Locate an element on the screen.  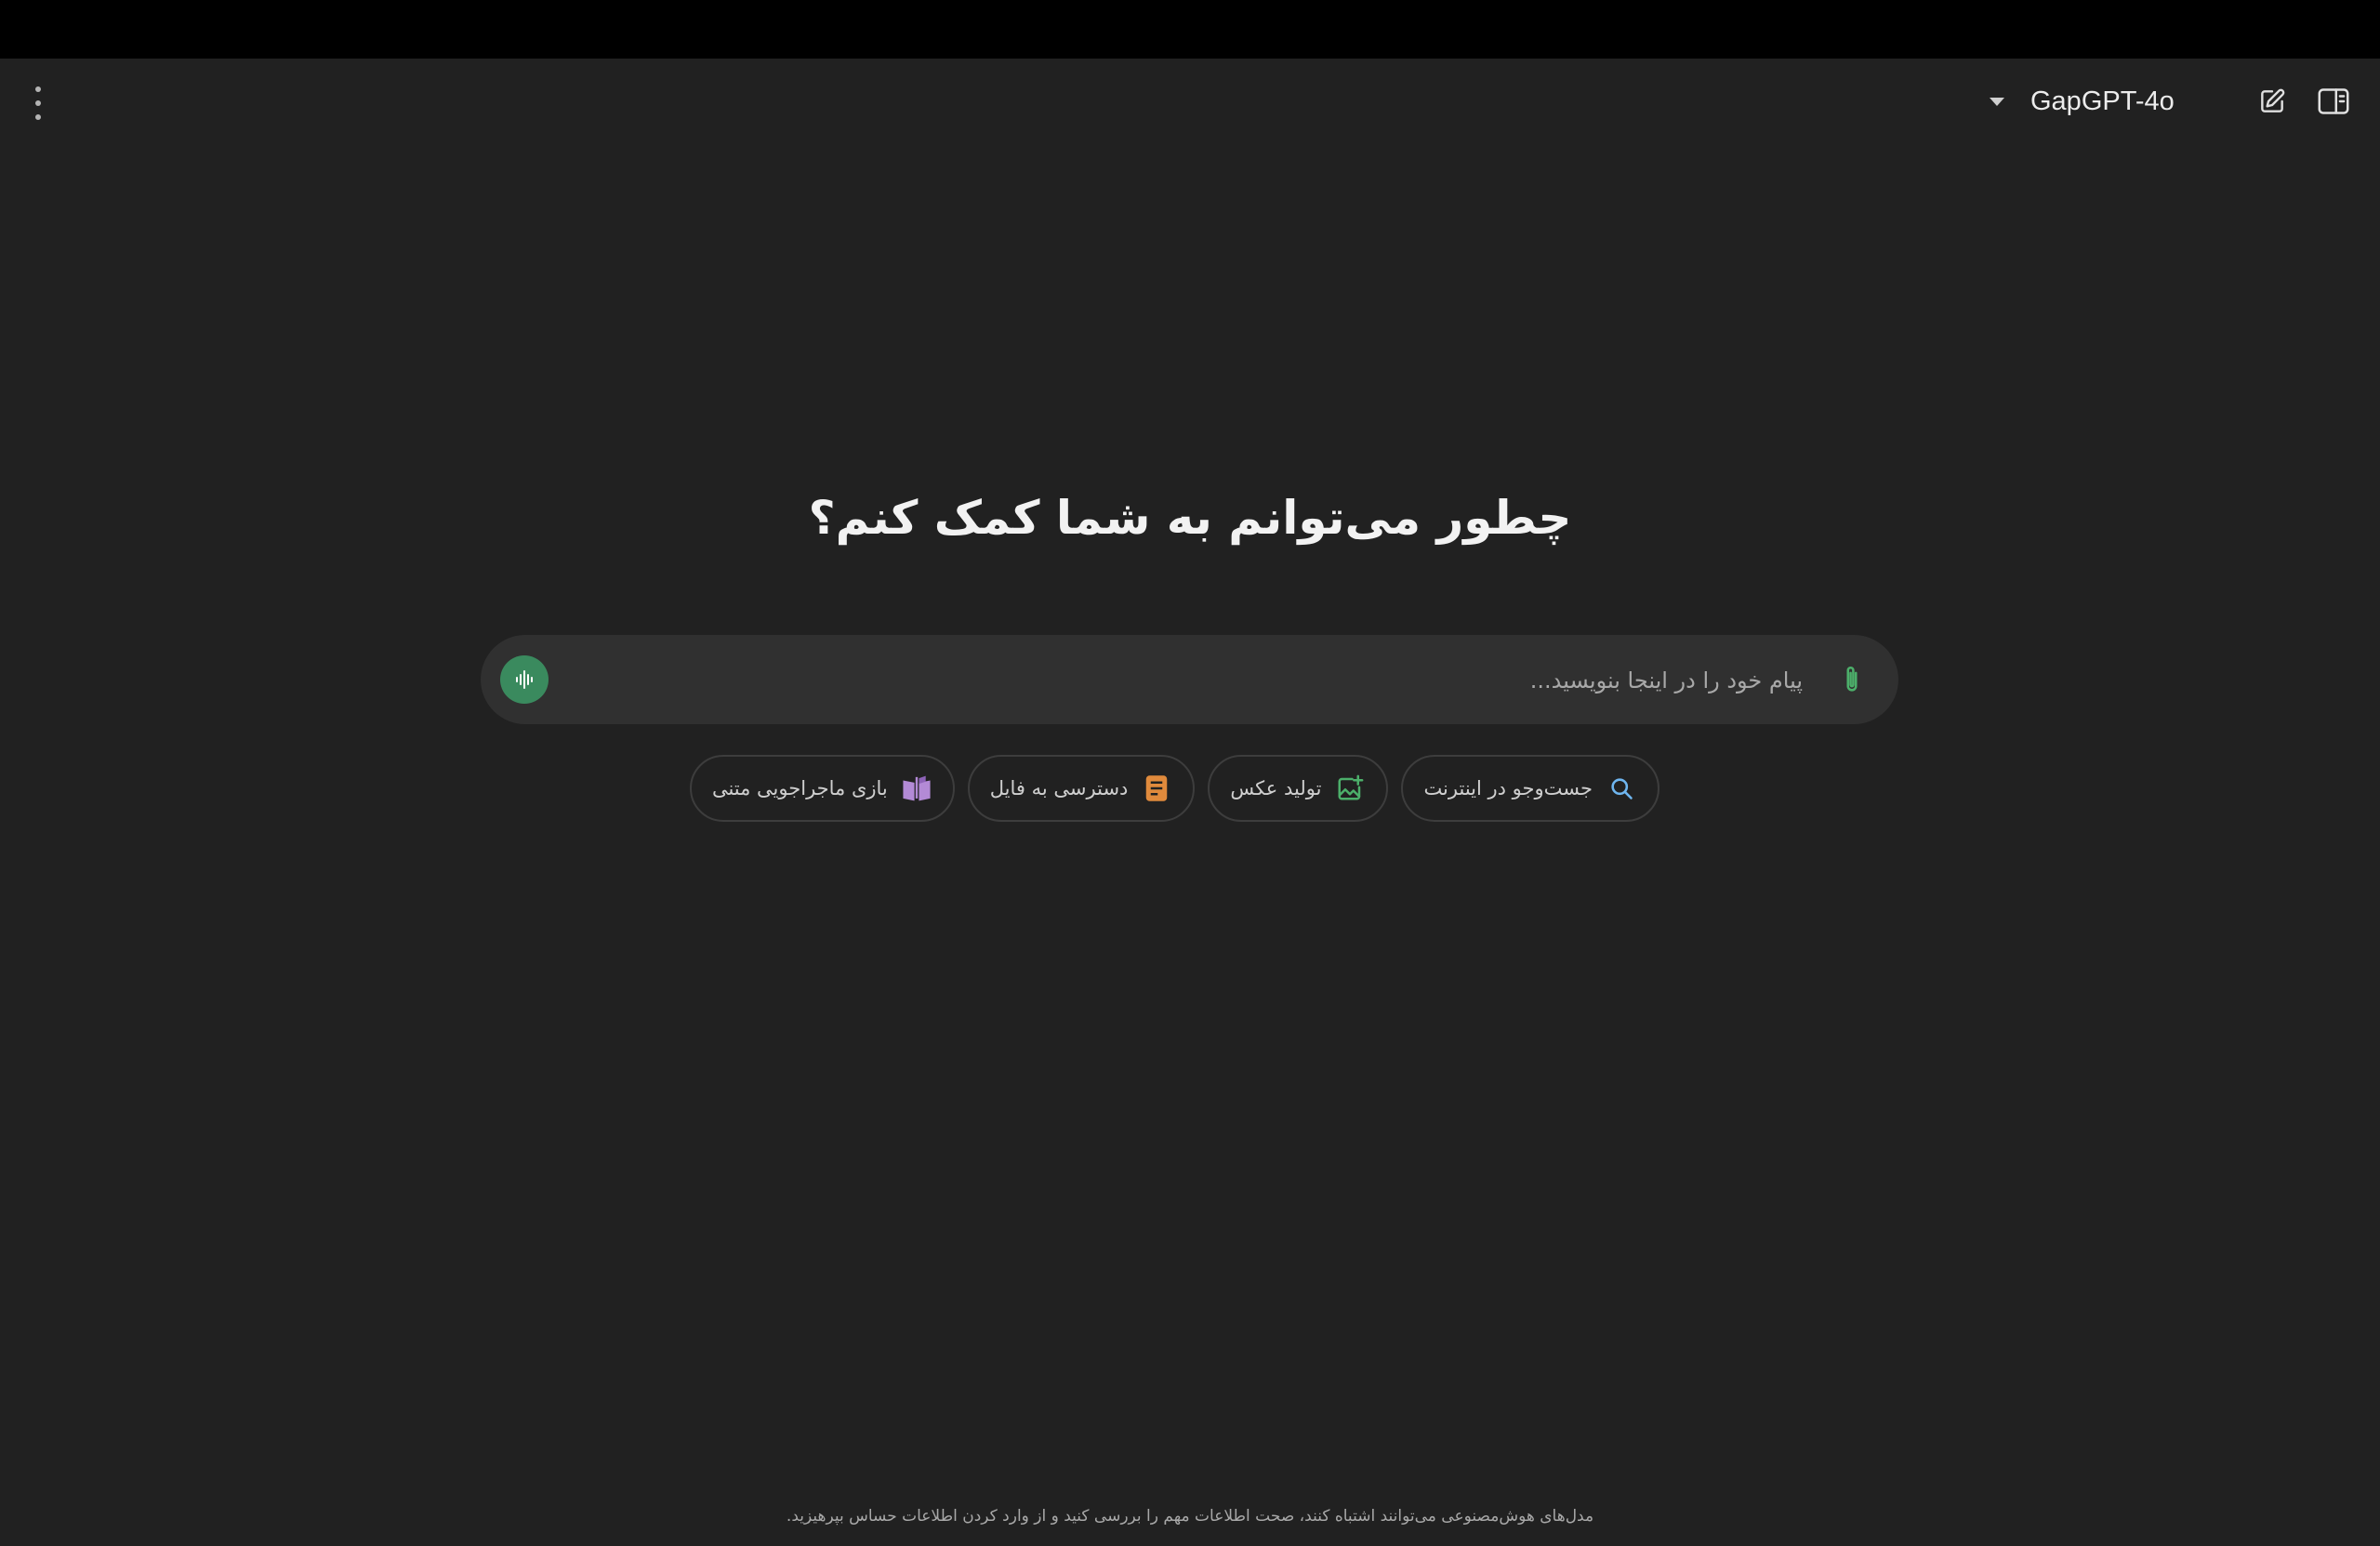
chip-label: تولید عکس is located at coordinates (1276, 788).